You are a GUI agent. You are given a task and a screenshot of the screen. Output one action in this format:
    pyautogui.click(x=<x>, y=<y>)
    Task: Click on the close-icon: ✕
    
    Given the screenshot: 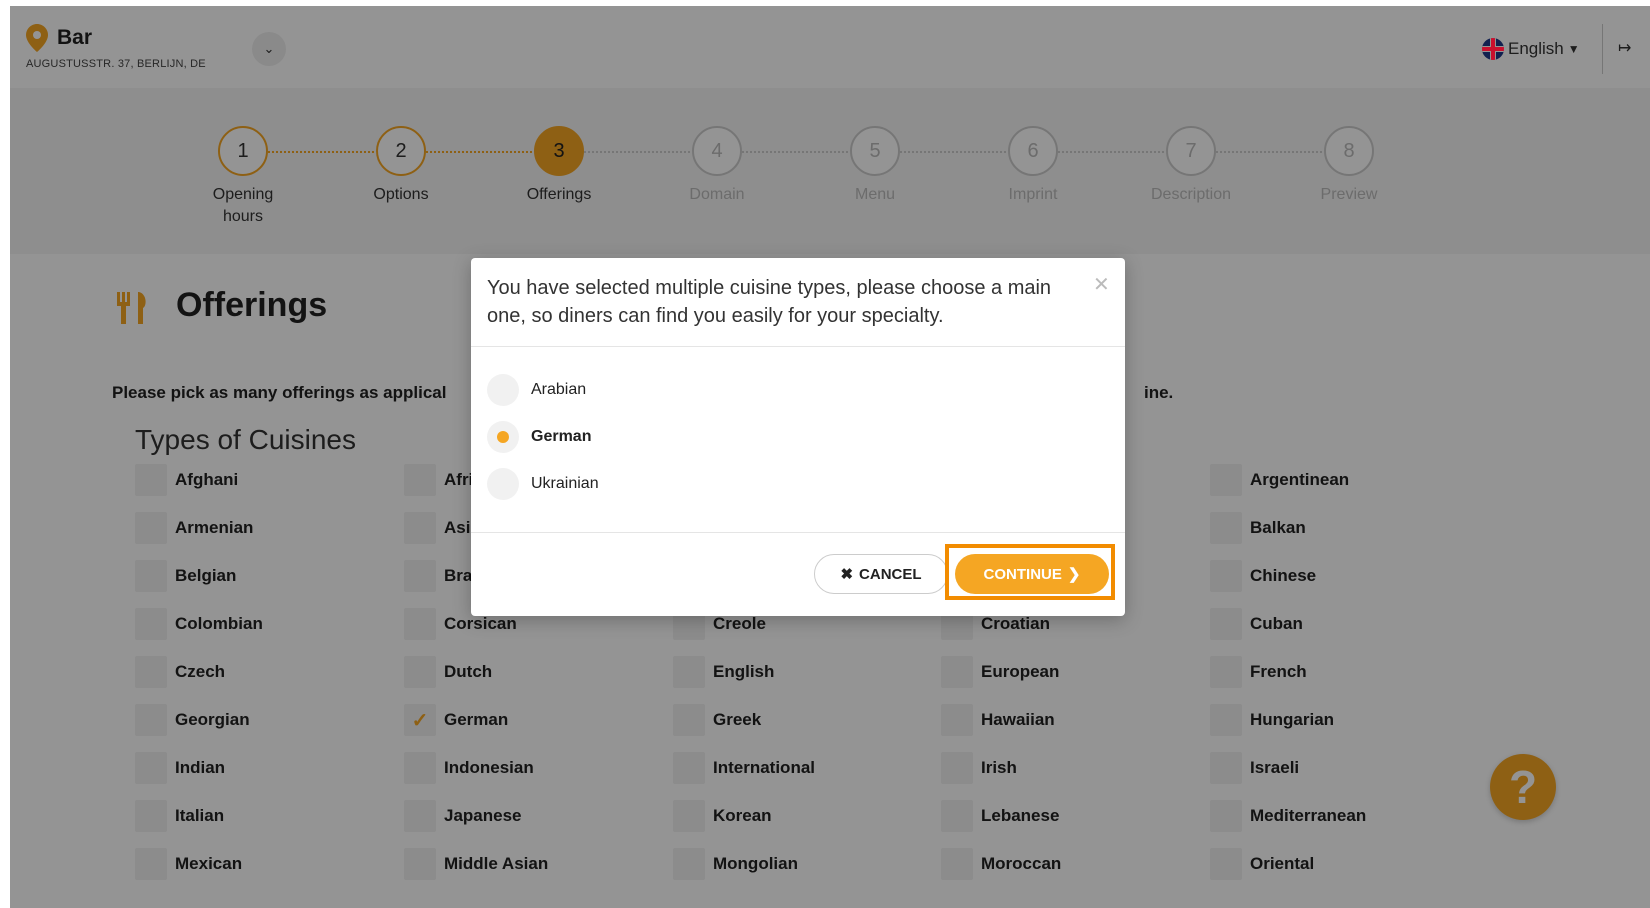 What is the action you would take?
    pyautogui.click(x=1101, y=284)
    